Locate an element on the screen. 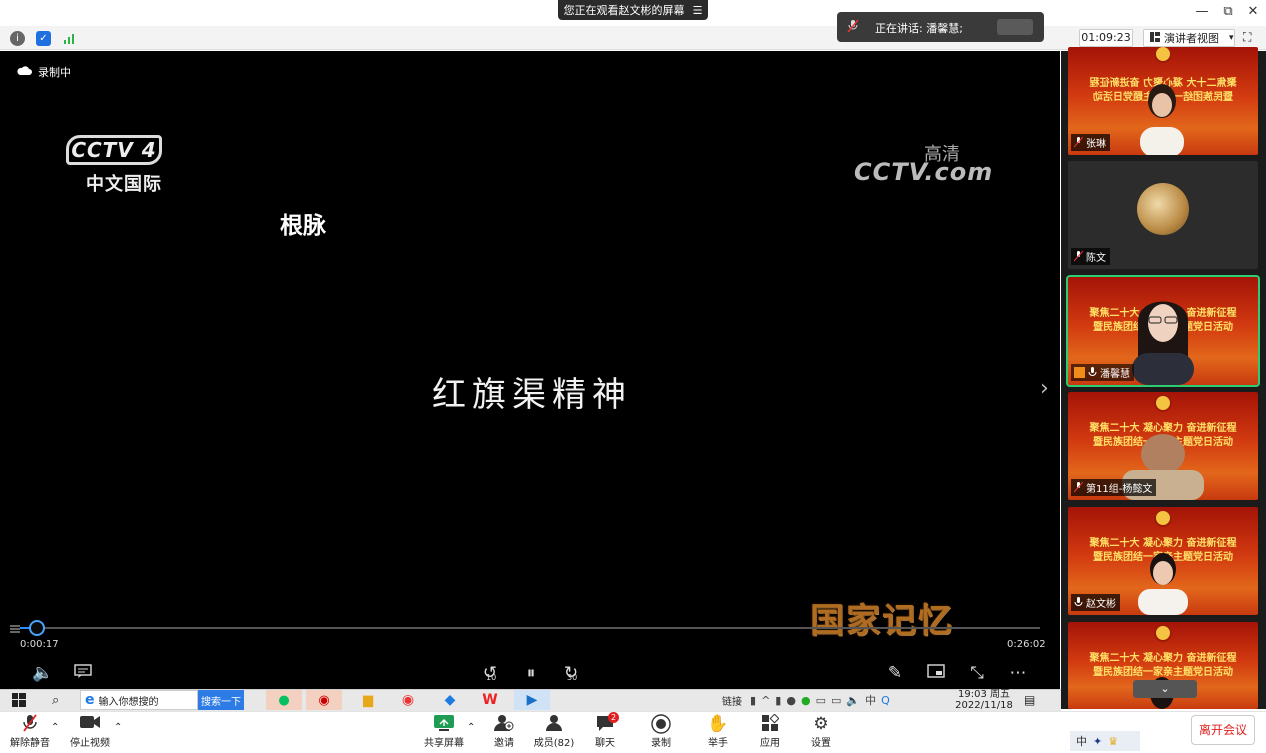  taskbar-search-placeholder: 输入你想搜的 is located at coordinates (128, 702).